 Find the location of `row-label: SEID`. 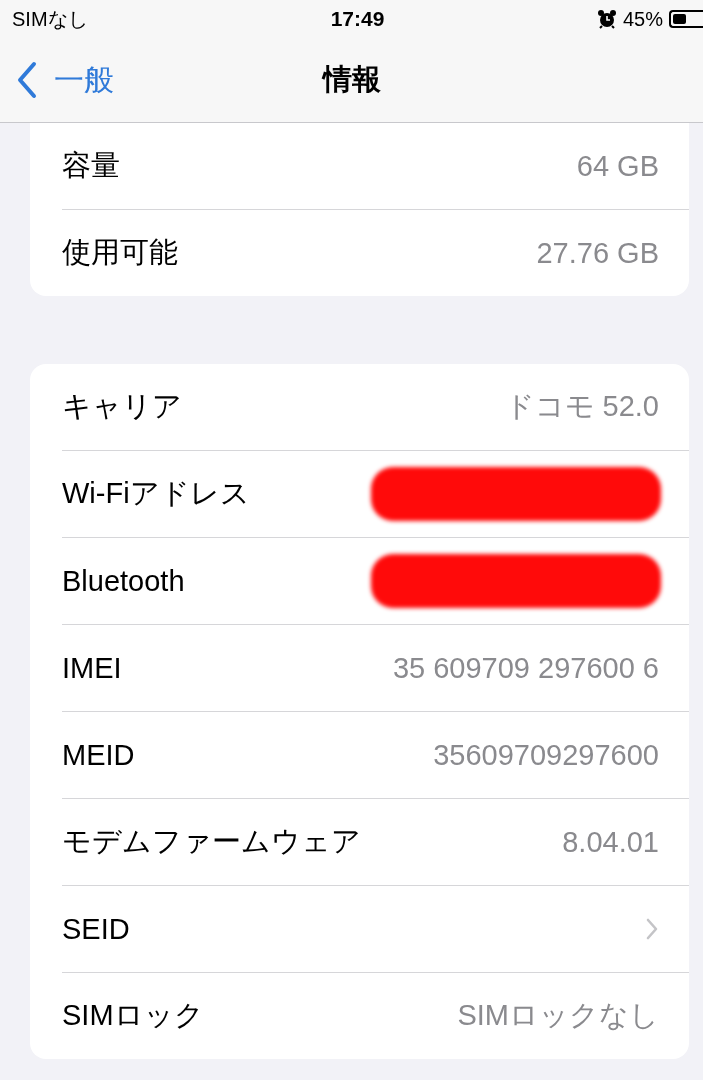

row-label: SEID is located at coordinates (96, 929).